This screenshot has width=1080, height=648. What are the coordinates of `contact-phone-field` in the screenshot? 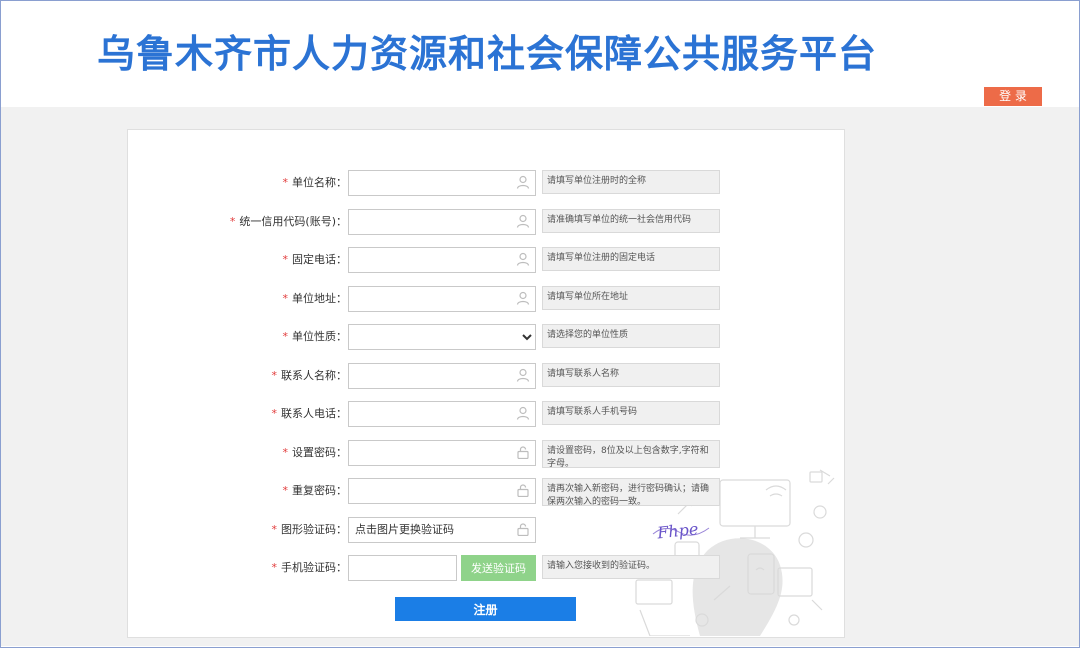 It's located at (442, 414).